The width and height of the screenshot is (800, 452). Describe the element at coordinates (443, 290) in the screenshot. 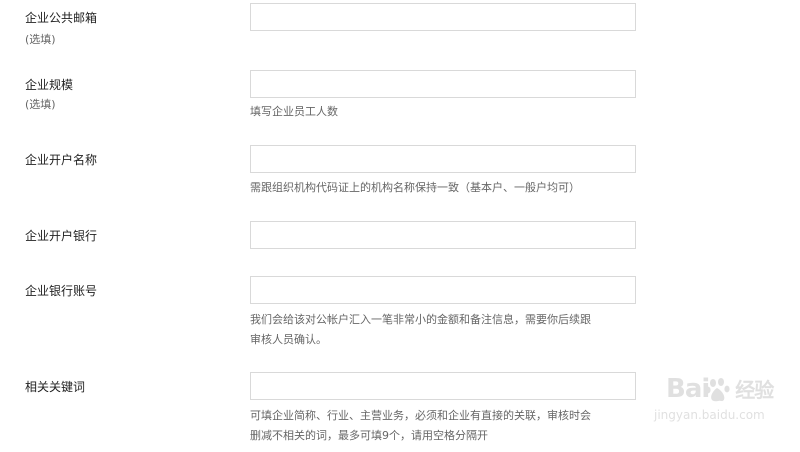

I see `bank-account-input` at that location.